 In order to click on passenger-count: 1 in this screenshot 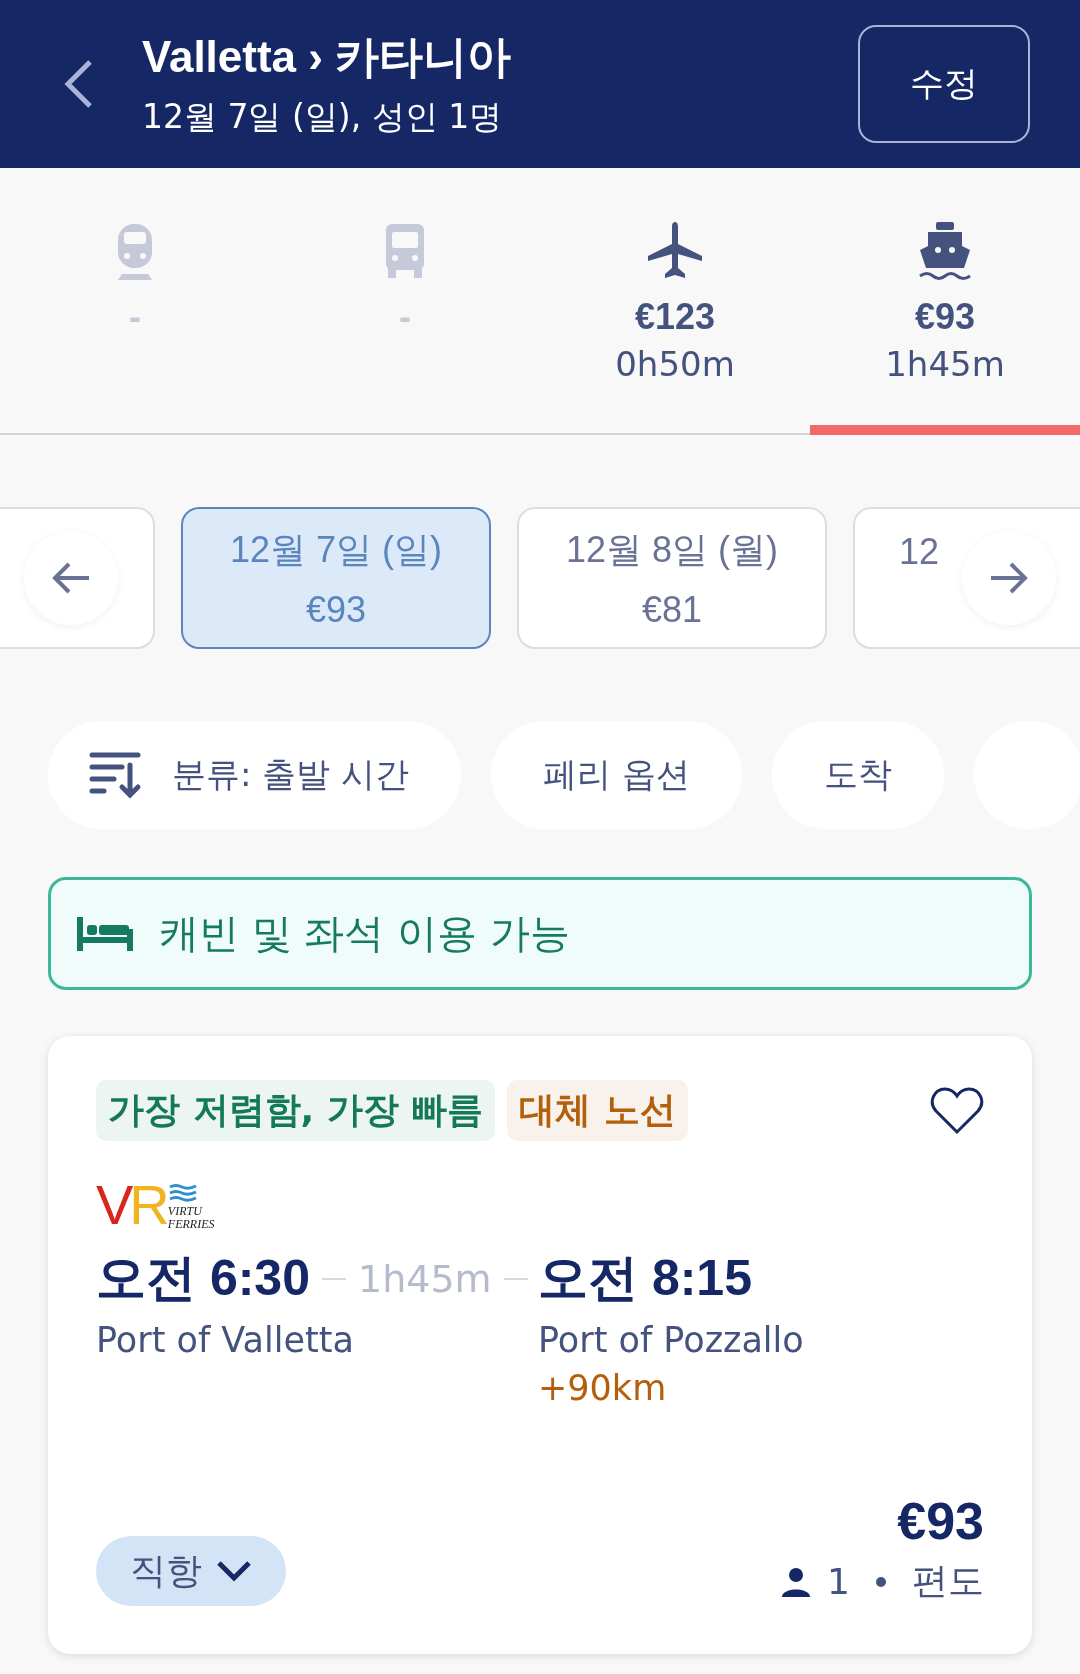, I will do `click(838, 1581)`.